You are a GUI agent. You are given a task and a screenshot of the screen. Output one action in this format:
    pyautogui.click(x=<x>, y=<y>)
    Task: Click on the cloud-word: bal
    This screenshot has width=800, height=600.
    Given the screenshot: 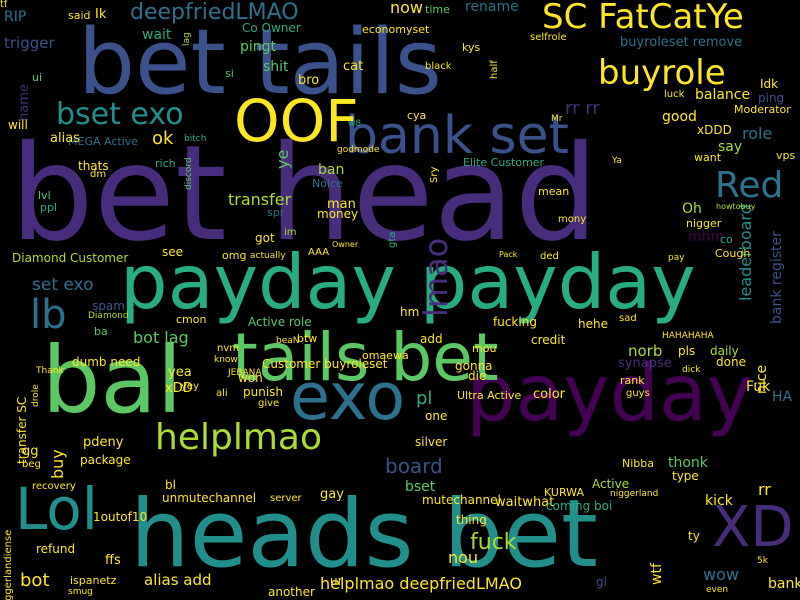 What is the action you would take?
    pyautogui.click(x=112, y=380)
    